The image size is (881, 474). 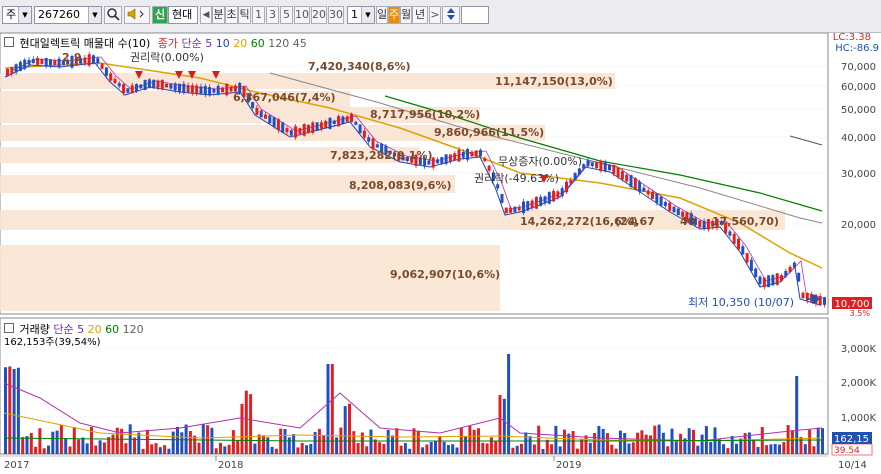 I want to click on market-select: 주 ▼, so click(x=17, y=15).